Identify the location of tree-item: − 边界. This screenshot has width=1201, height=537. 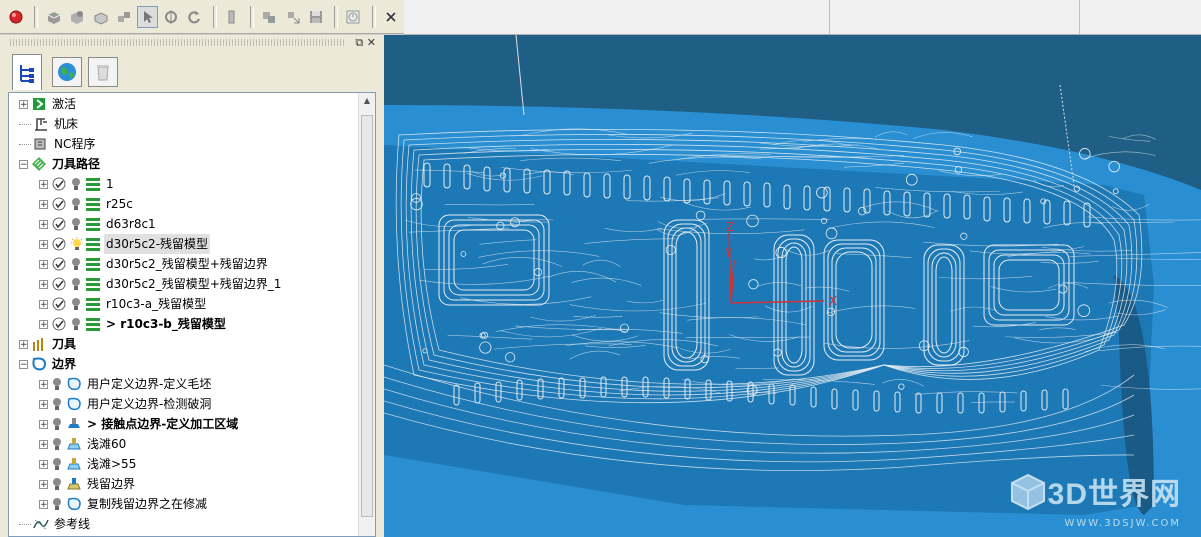
(48, 364).